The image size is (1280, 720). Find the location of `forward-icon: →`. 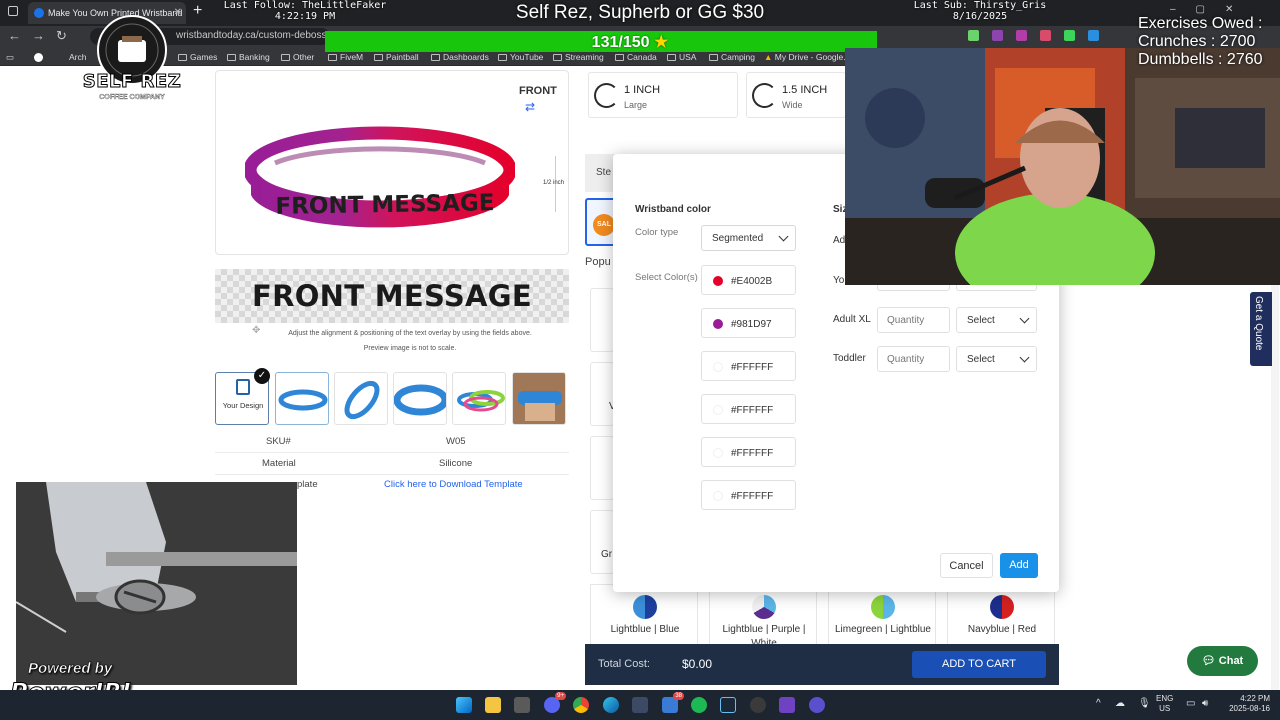

forward-icon: → is located at coordinates (38, 35).